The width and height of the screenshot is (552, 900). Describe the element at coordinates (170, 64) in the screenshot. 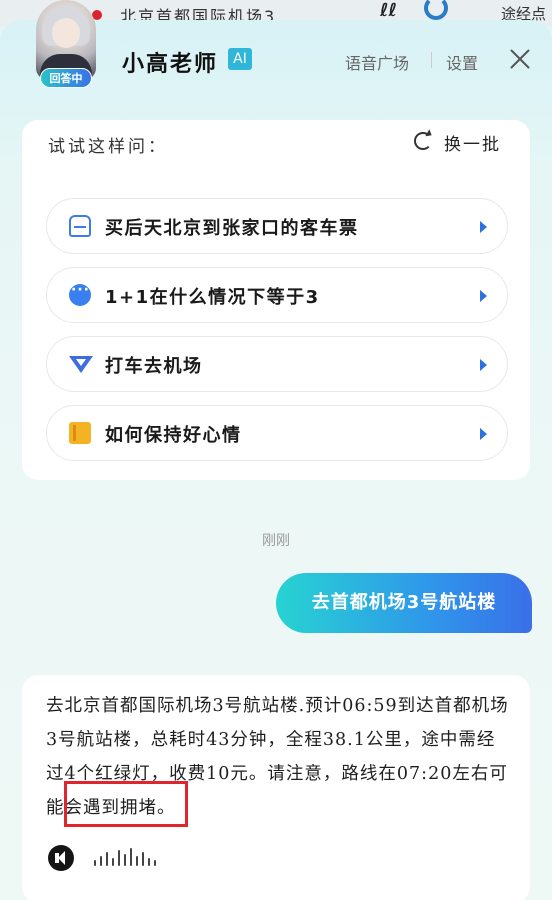

I see `assistant-name: 小高老师` at that location.